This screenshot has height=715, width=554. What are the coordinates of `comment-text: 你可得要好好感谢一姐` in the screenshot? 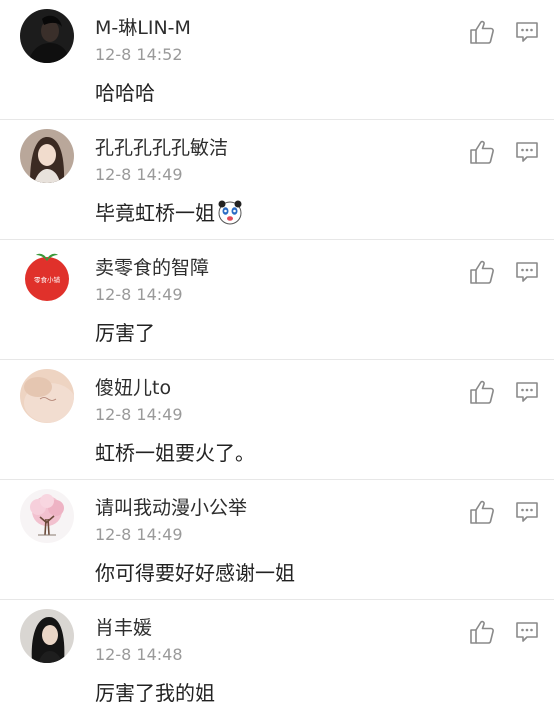 It's located at (195, 571).